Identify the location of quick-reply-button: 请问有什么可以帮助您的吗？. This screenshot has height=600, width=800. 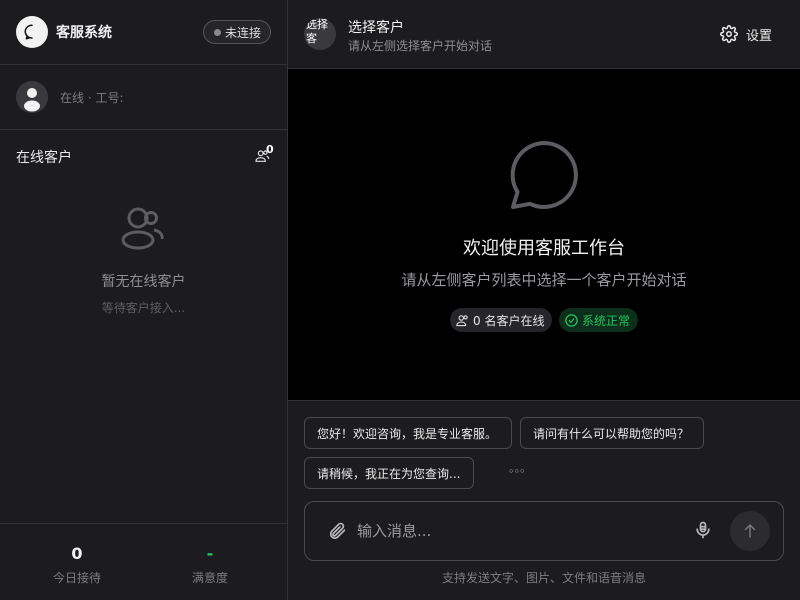
(612, 433).